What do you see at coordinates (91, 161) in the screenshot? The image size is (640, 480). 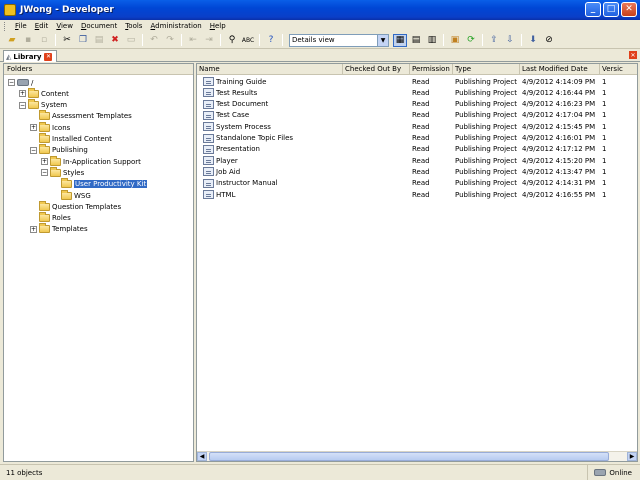 I see `tree-item: + In-Application Support` at bounding box center [91, 161].